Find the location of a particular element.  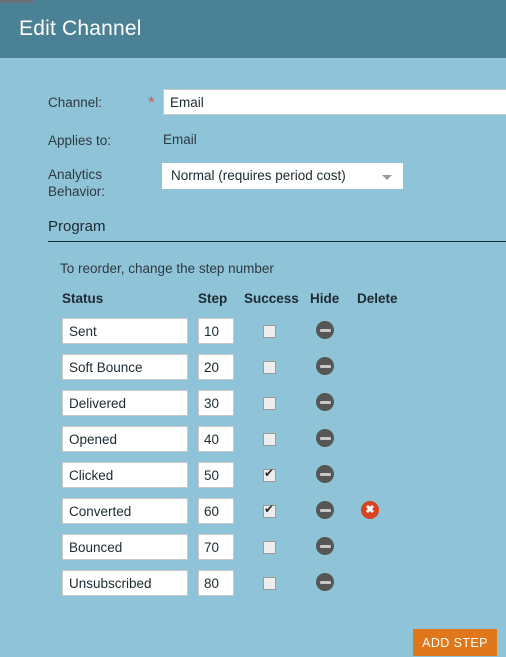

applies-to-label: Applies to: is located at coordinates (80, 140).